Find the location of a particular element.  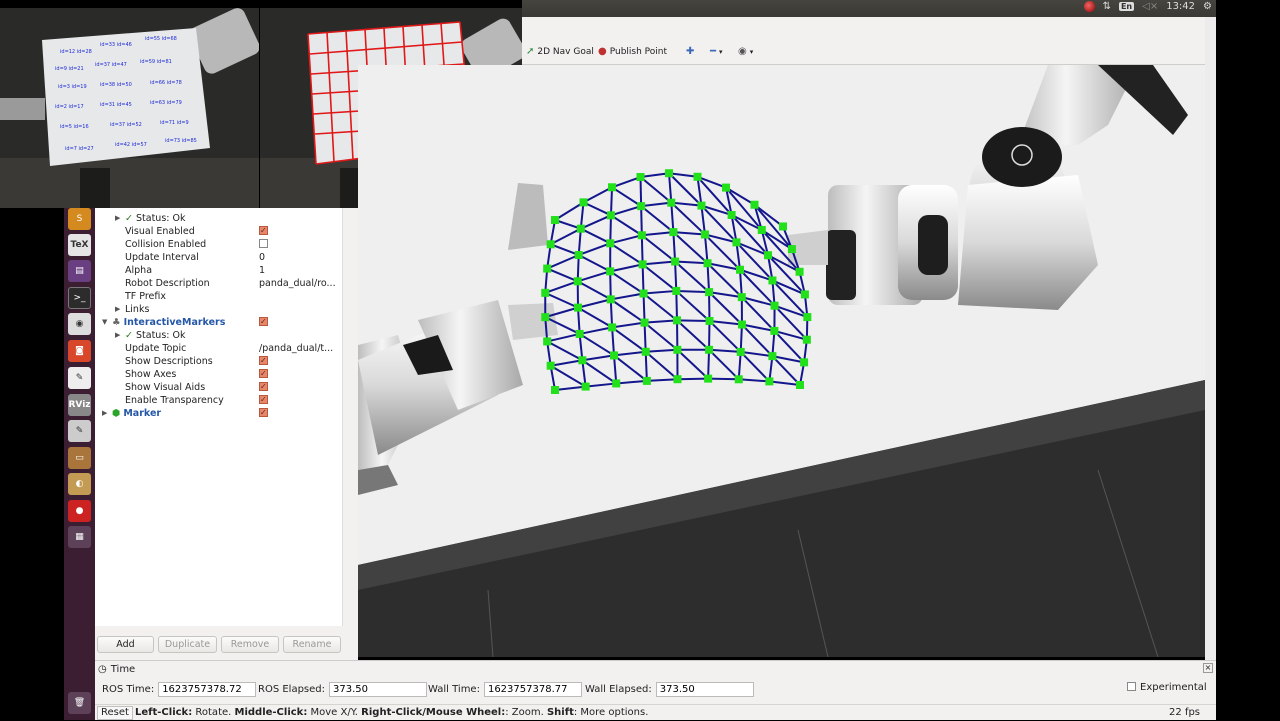

tree-row-status-1: ▶ ✓ Status: Ok is located at coordinates (219, 218).